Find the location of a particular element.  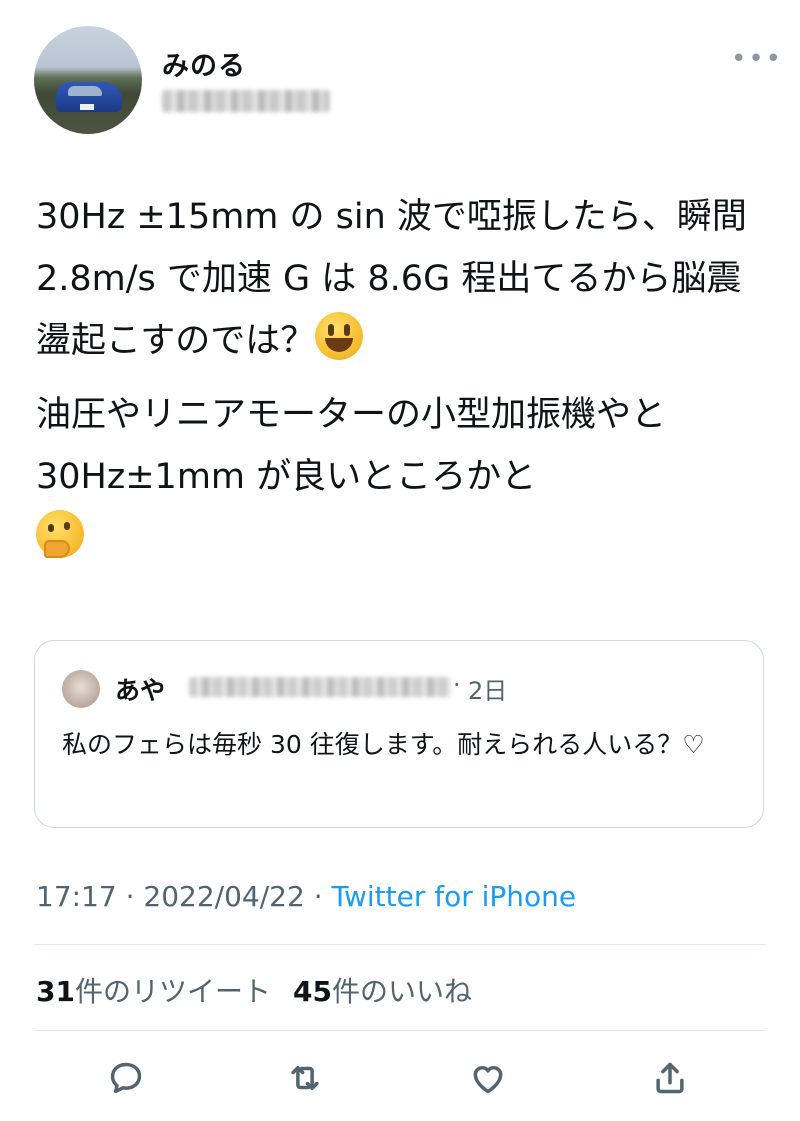

quoted-author-avatar is located at coordinates (81, 689).